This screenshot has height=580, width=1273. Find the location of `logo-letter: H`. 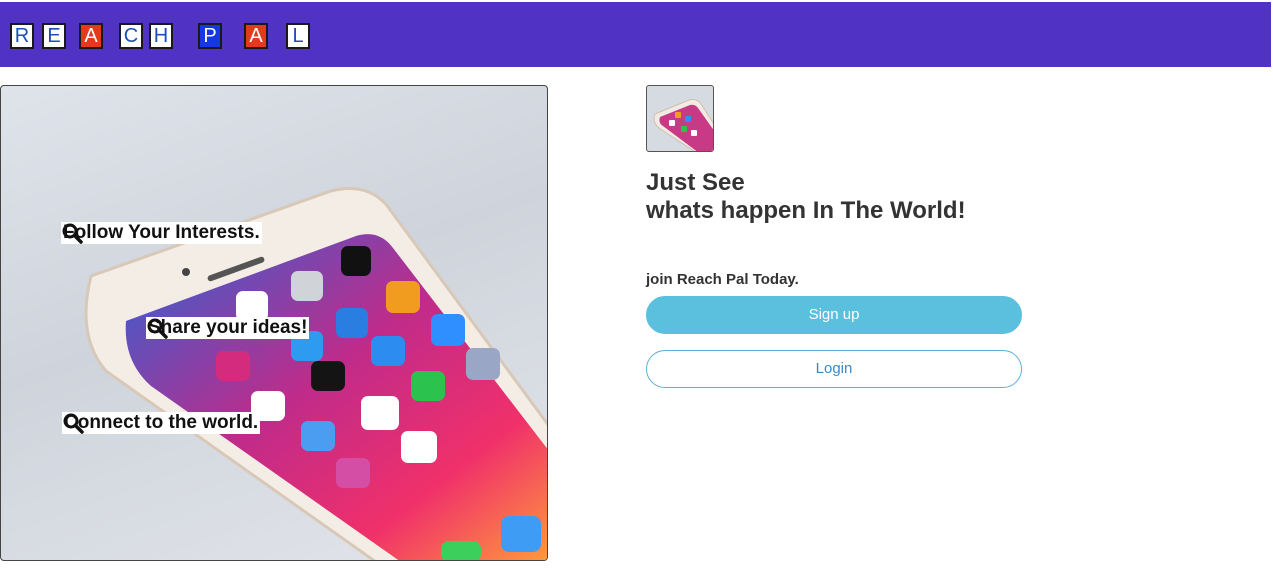

logo-letter: H is located at coordinates (161, 36).